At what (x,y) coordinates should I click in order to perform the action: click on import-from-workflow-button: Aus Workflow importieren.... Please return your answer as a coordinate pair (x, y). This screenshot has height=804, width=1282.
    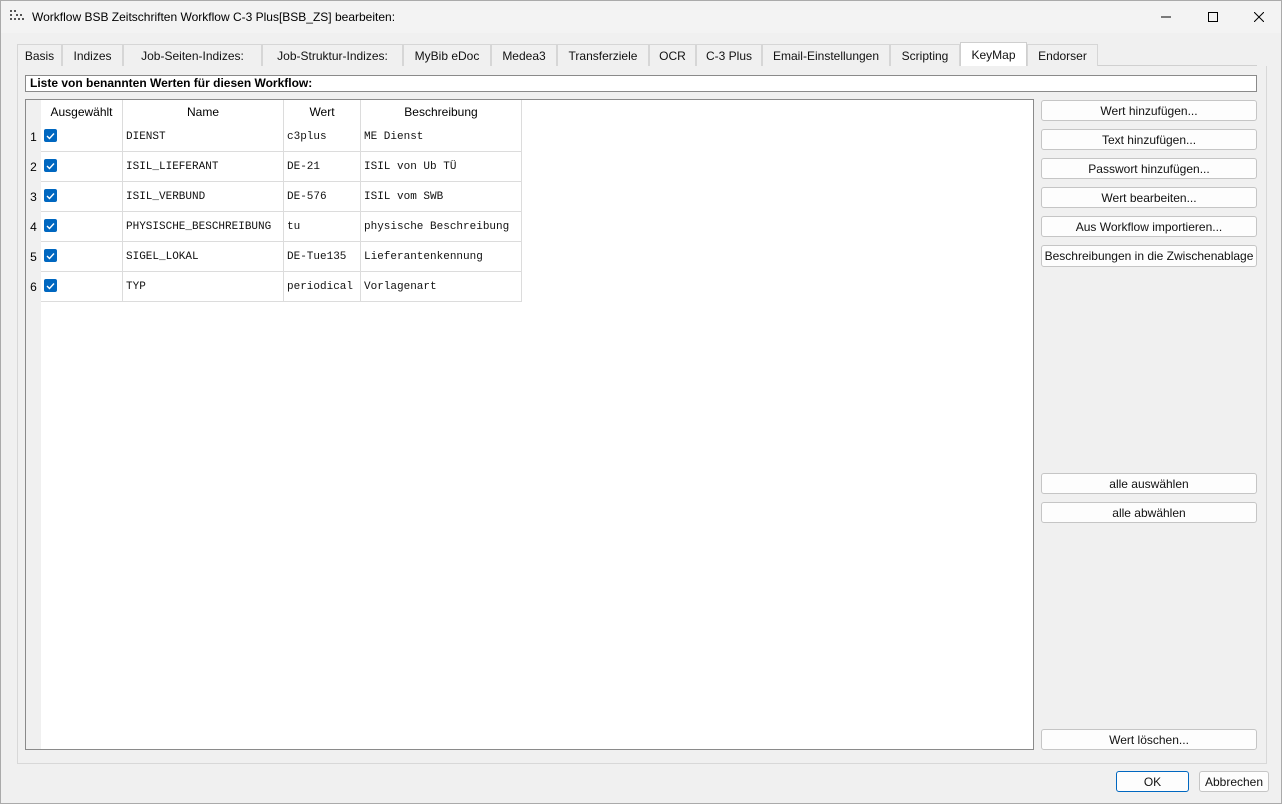
    Looking at the image, I should click on (1149, 226).